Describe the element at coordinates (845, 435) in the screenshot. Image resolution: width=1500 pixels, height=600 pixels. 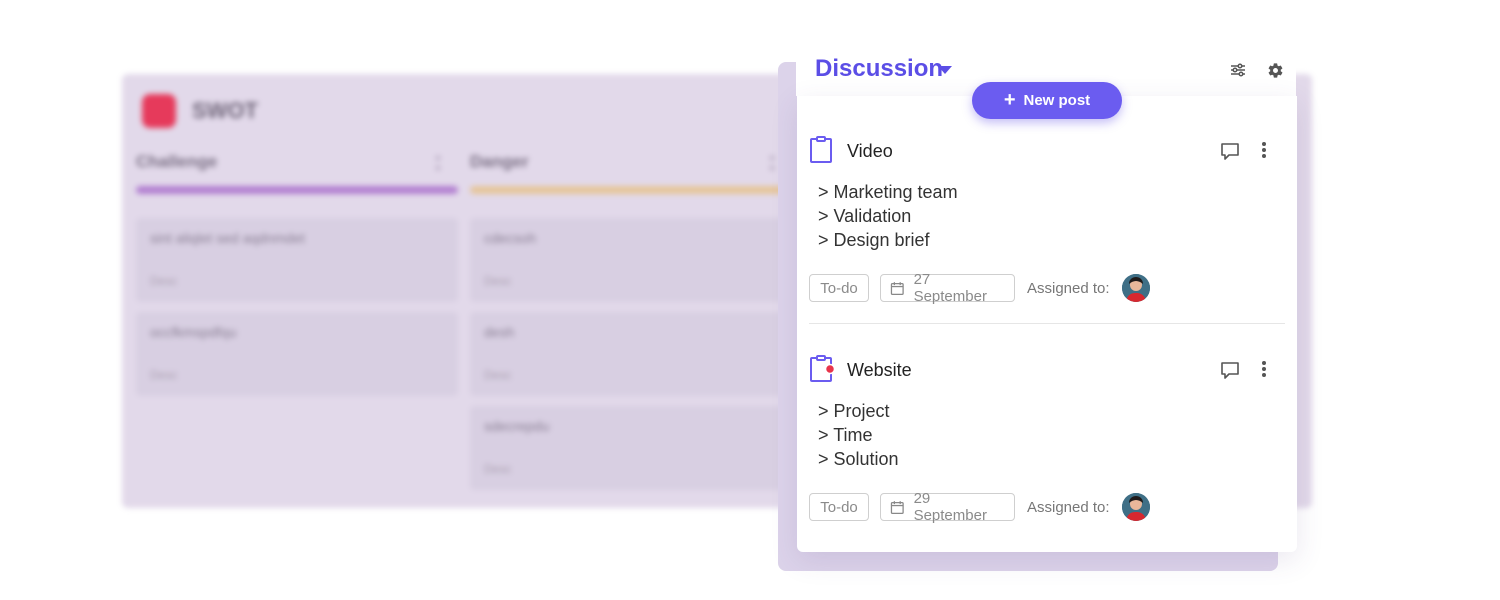
I see `post-line: > Time` at that location.